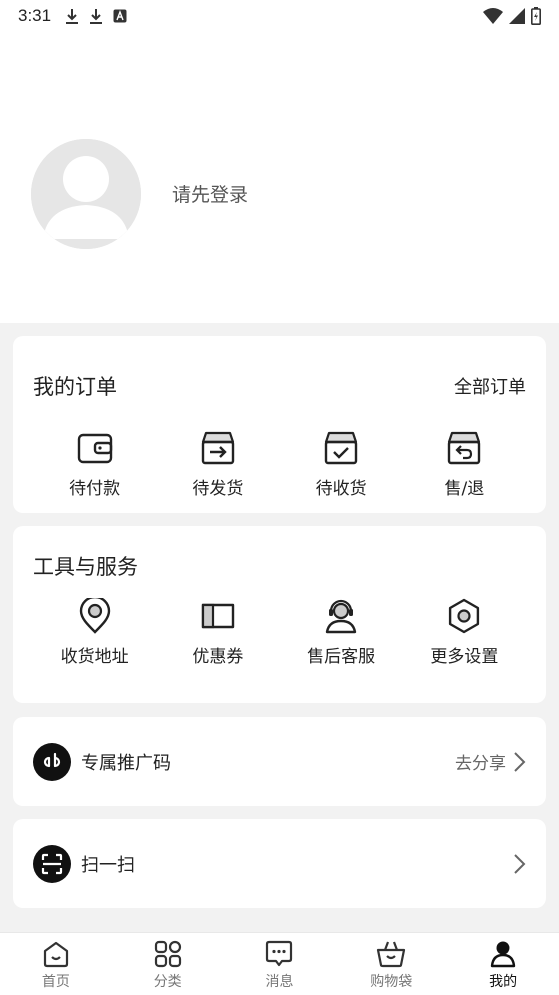 This screenshot has height=995, width=559. I want to click on tab-home: 首页, so click(56, 964).